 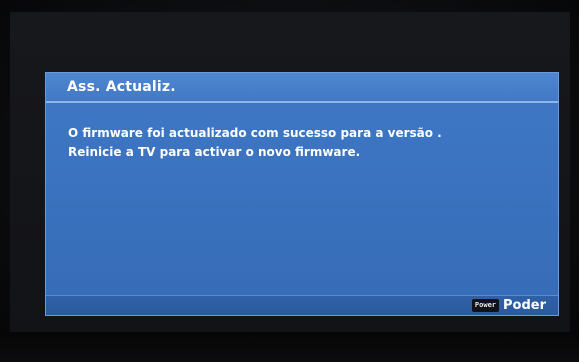 I want to click on power-action-label: Poder, so click(x=524, y=305).